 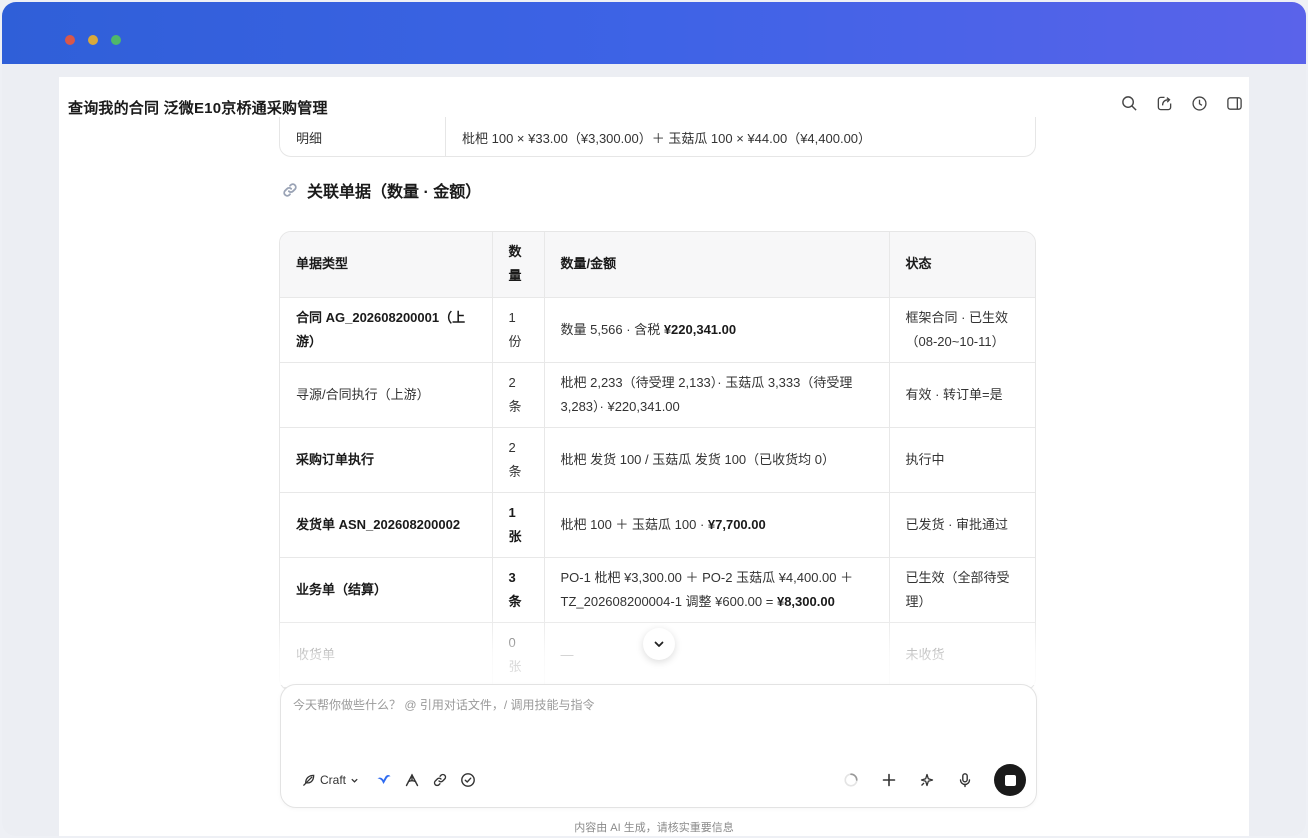 I want to click on cell-status: 已生效（全部待受理）, so click(x=962, y=590).